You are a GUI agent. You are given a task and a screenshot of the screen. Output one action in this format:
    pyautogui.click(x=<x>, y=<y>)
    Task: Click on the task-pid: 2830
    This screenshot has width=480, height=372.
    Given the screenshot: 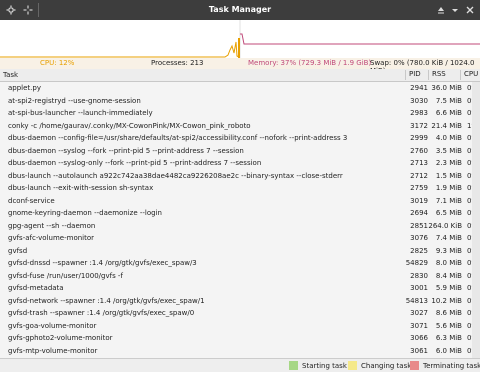 What is the action you would take?
    pyautogui.click(x=419, y=275)
    